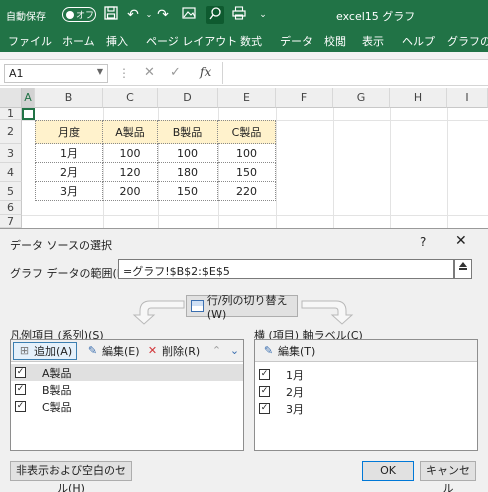  I want to click on active-cell, so click(28, 114).